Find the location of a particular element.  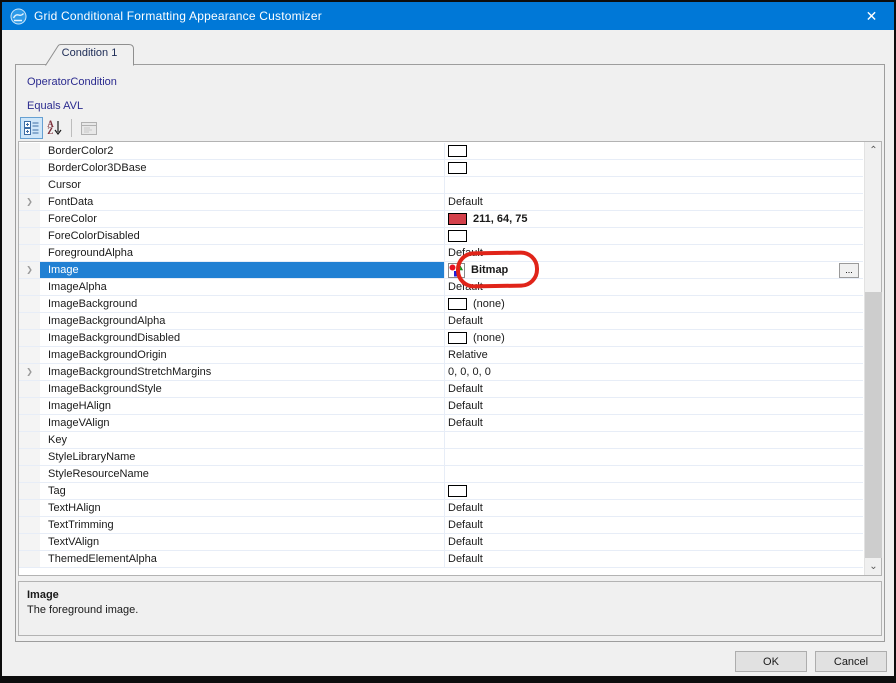

tab-condition-1: Condition 1 is located at coordinates (89, 55).